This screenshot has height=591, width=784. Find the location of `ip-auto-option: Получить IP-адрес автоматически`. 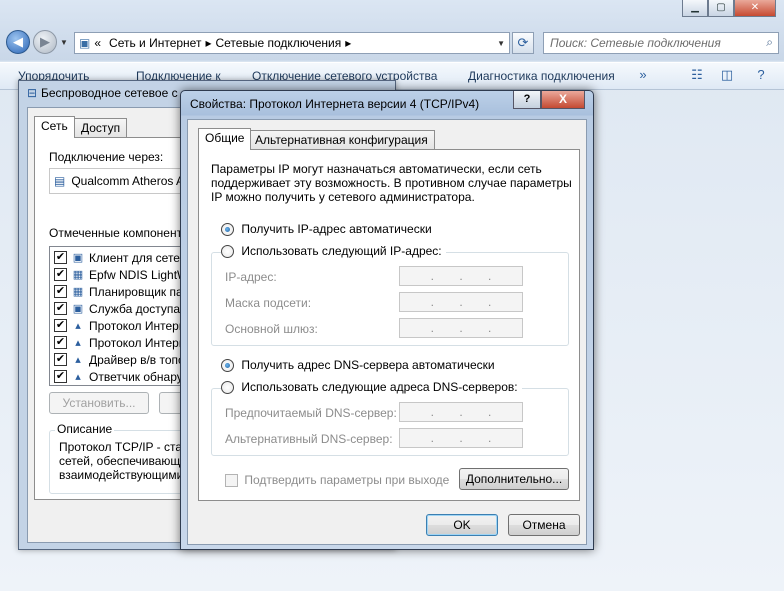

ip-auto-option: Получить IP-адрес автоматически is located at coordinates (326, 229).